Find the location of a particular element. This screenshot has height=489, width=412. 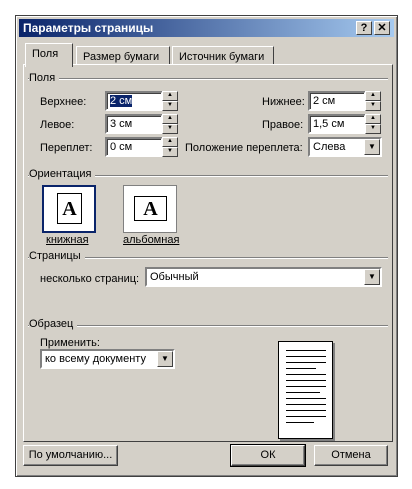

apply-to-select: ко всему документу ▼ is located at coordinates (107, 359).